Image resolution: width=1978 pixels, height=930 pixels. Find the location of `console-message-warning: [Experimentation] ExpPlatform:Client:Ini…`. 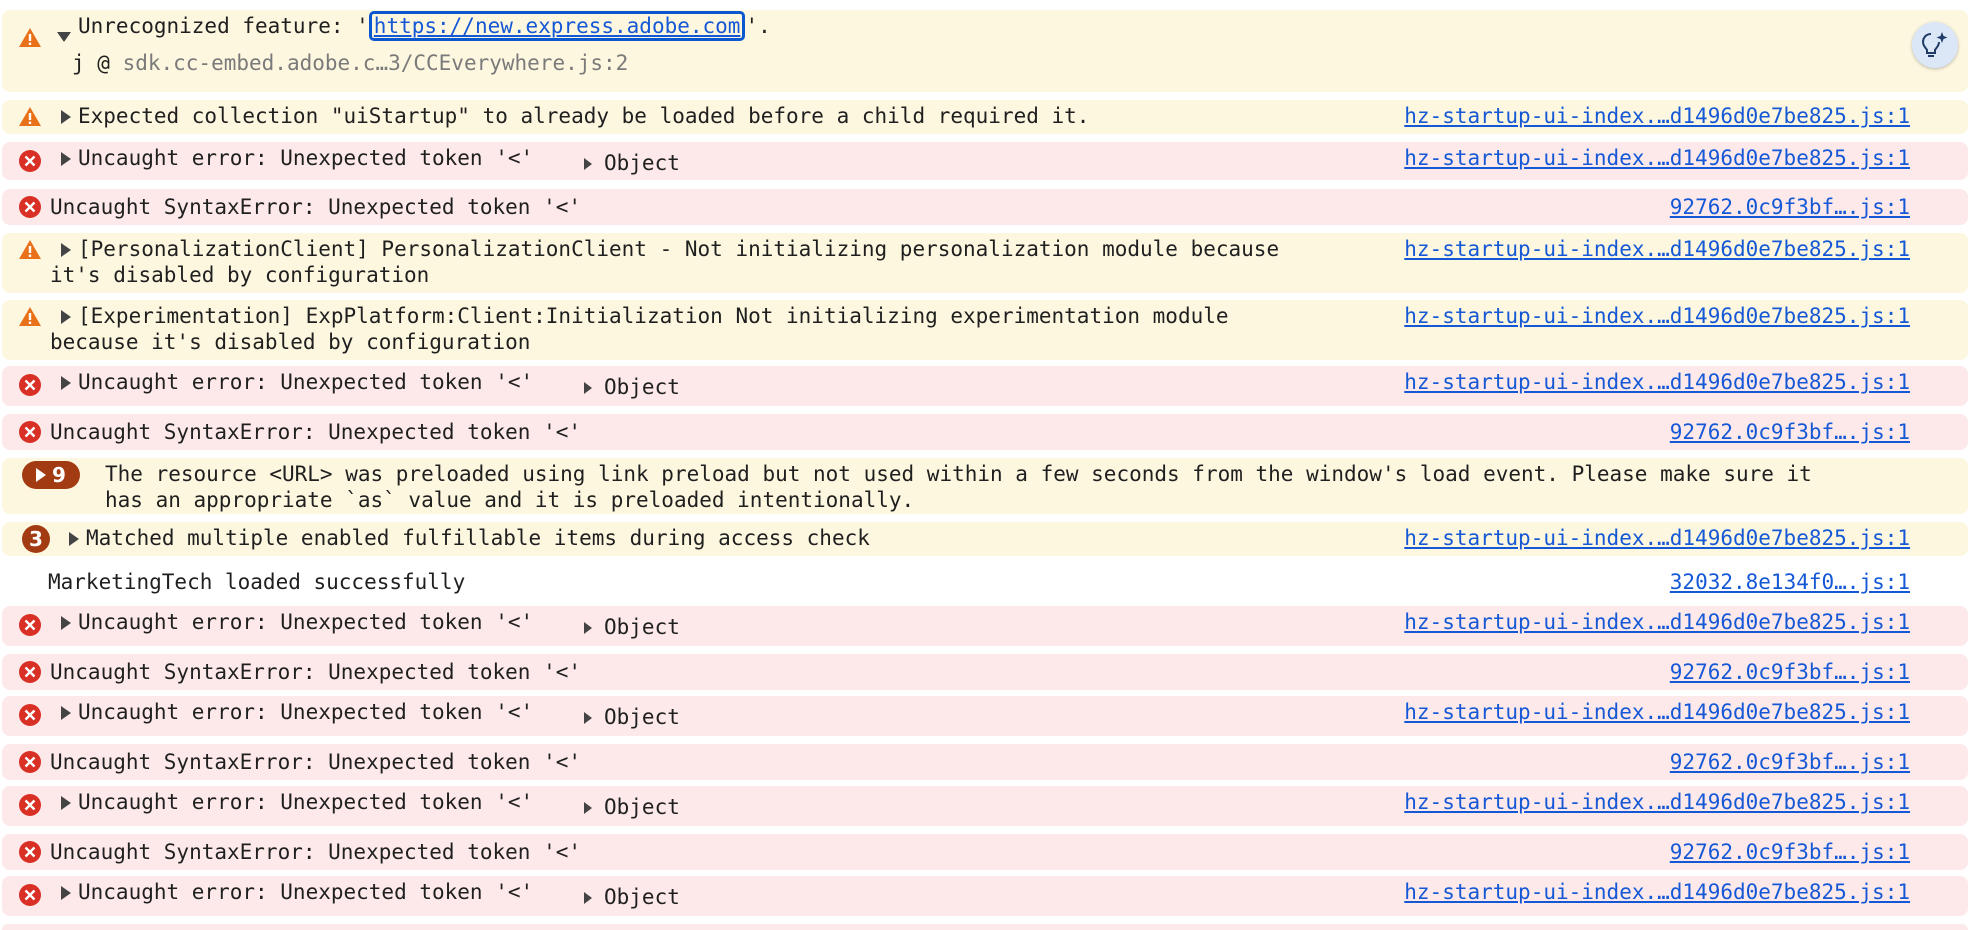

console-message-warning: [Experimentation] ExpPlatform:Client:Ini… is located at coordinates (985, 330).